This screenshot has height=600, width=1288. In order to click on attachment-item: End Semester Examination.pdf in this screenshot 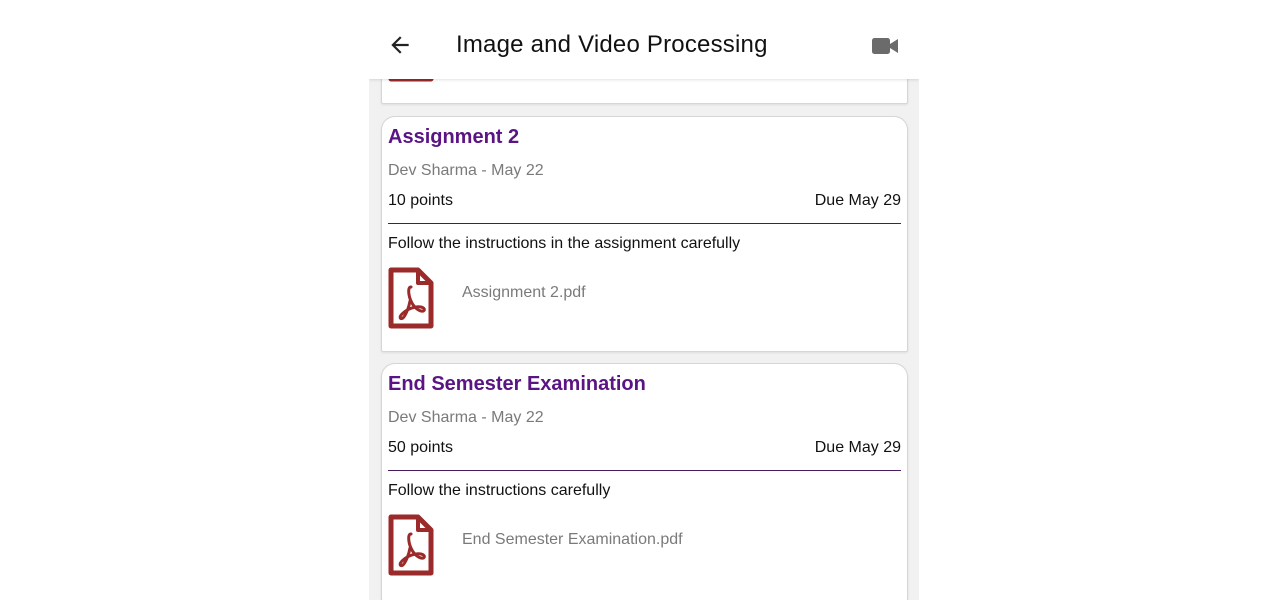, I will do `click(643, 545)`.